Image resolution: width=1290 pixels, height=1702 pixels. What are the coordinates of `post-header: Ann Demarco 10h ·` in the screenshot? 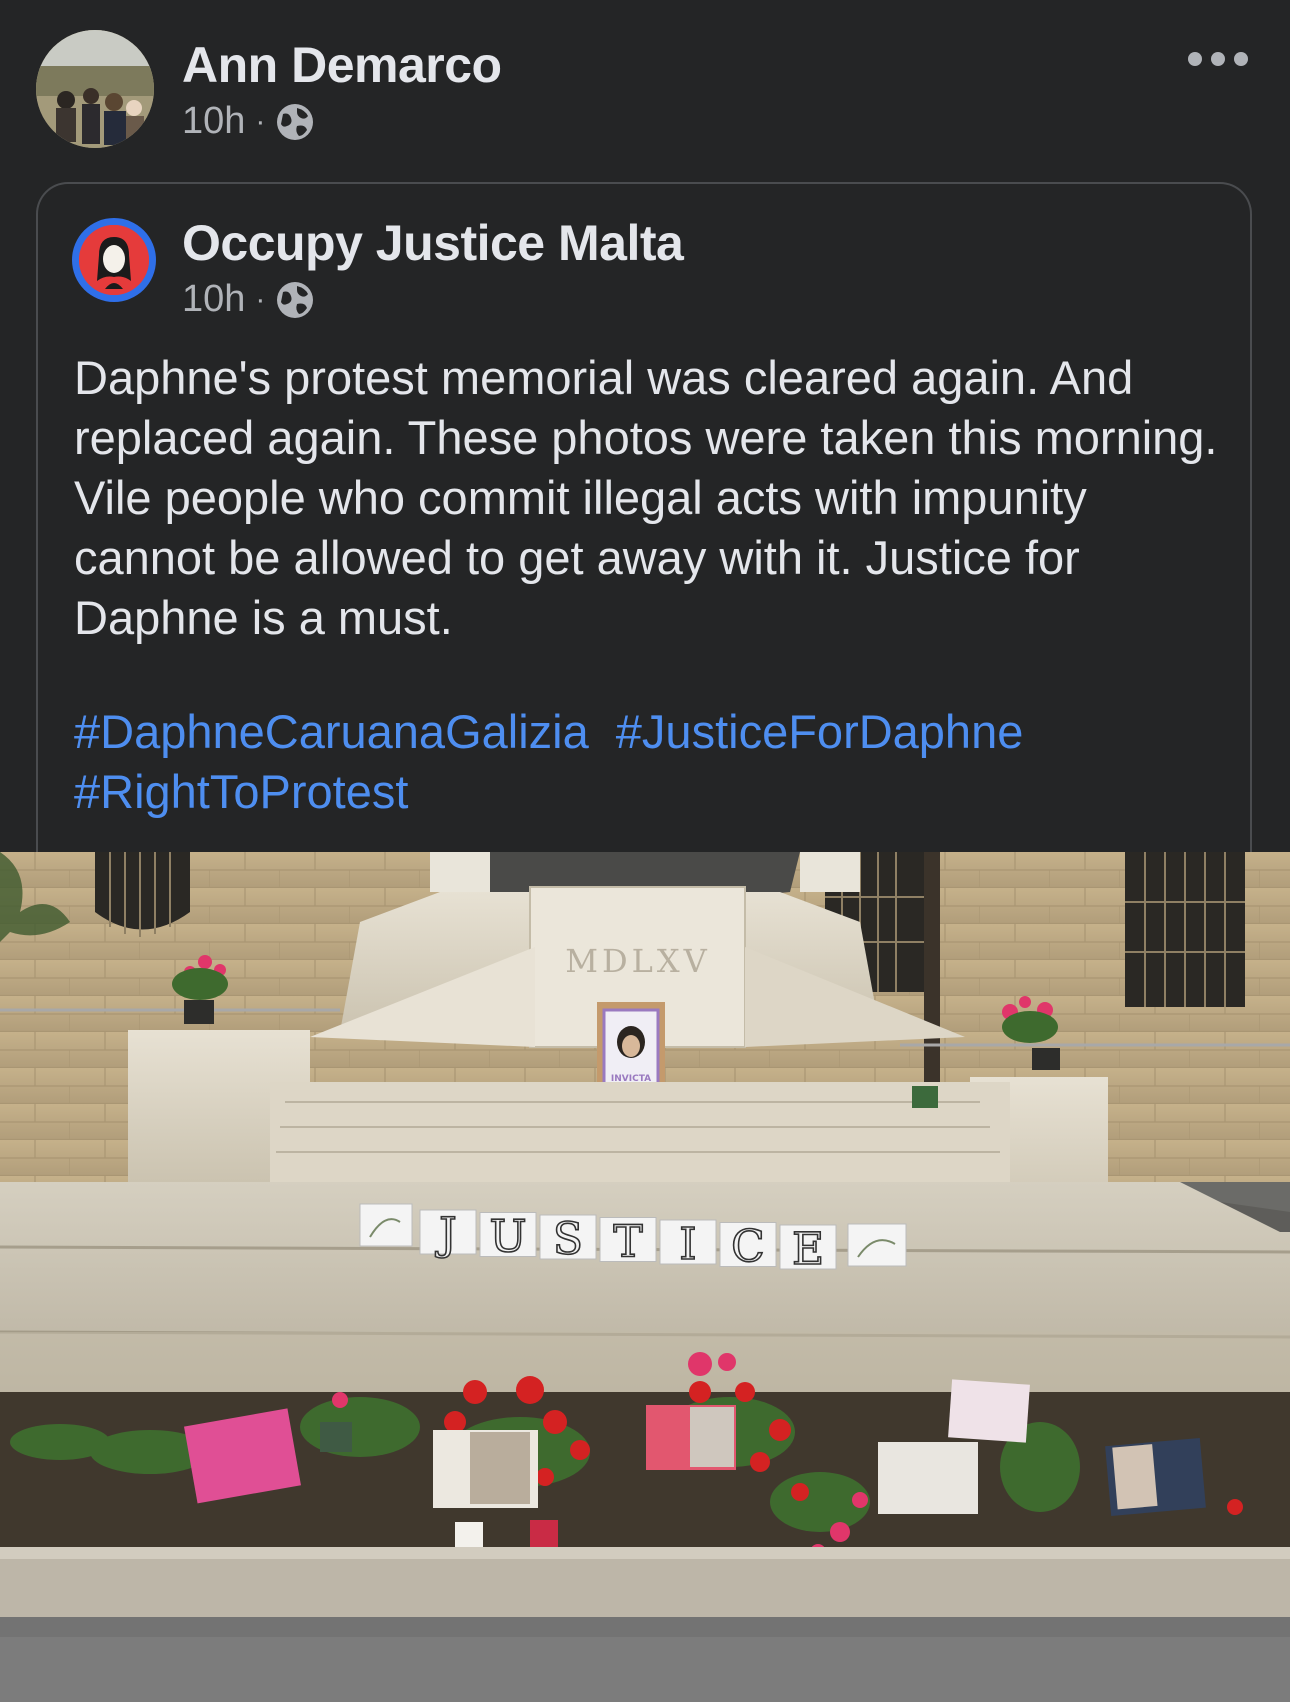 It's located at (645, 85).